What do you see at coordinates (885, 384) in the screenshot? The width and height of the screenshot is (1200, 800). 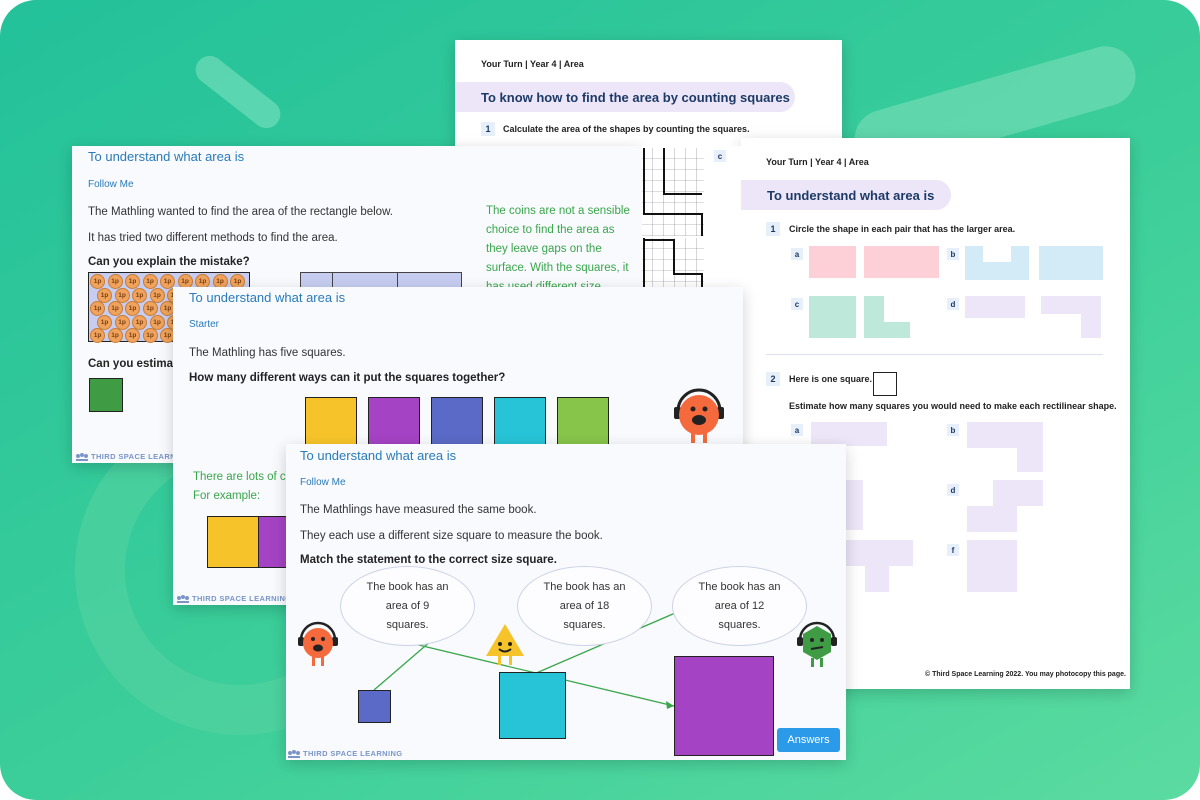 I see `unit-square` at bounding box center [885, 384].